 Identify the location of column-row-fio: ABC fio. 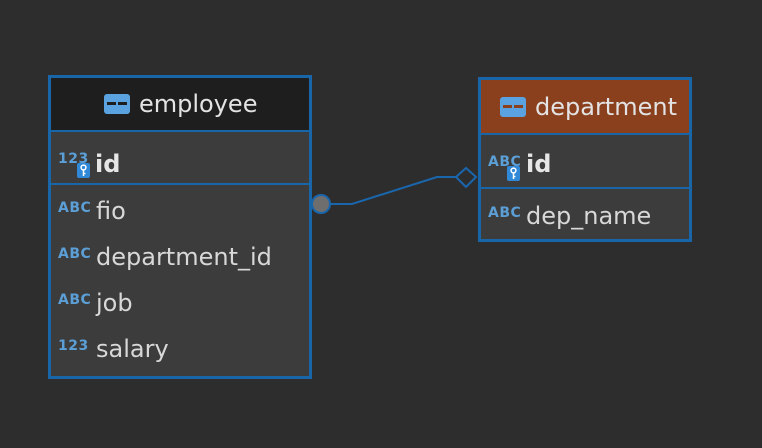
(180, 208).